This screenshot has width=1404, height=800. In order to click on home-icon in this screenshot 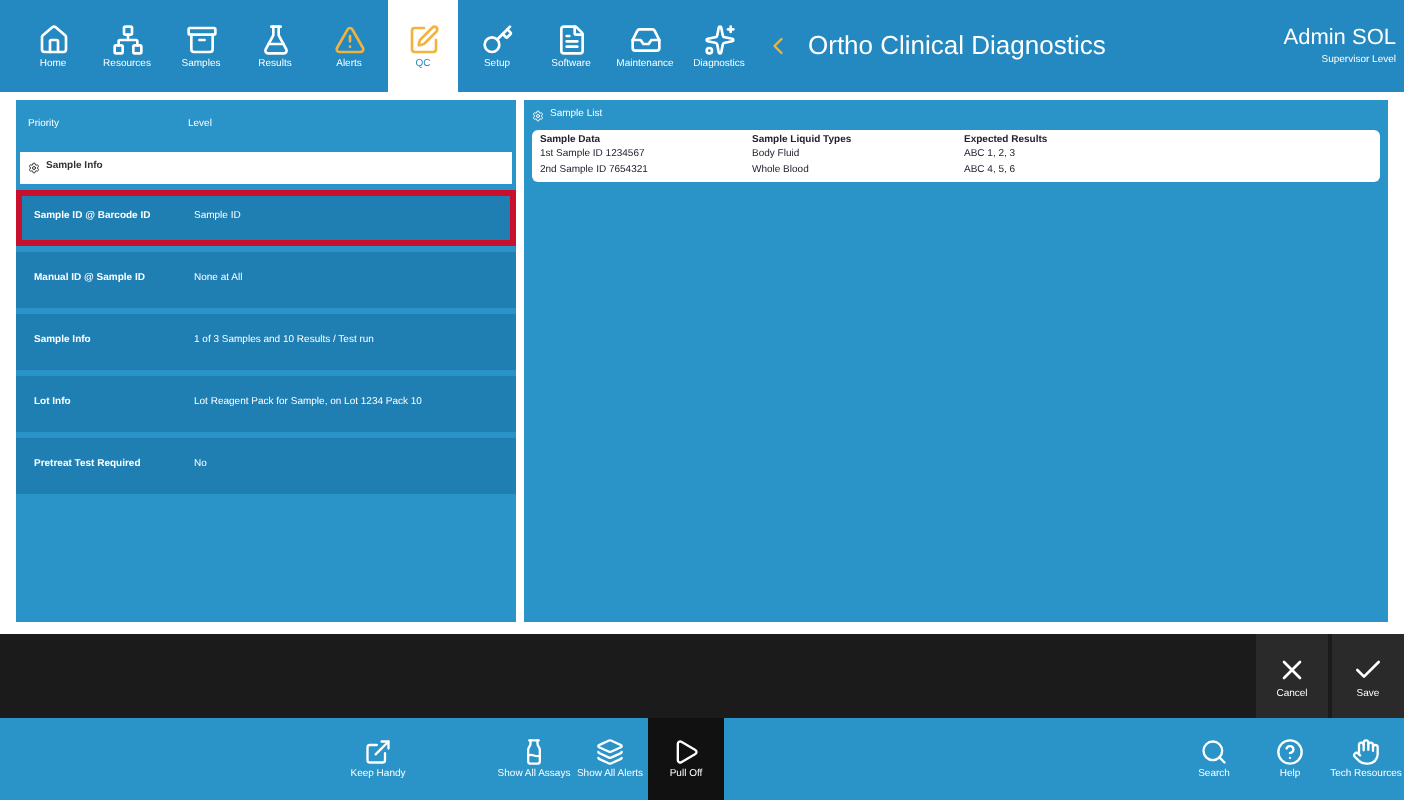, I will do `click(53, 39)`.